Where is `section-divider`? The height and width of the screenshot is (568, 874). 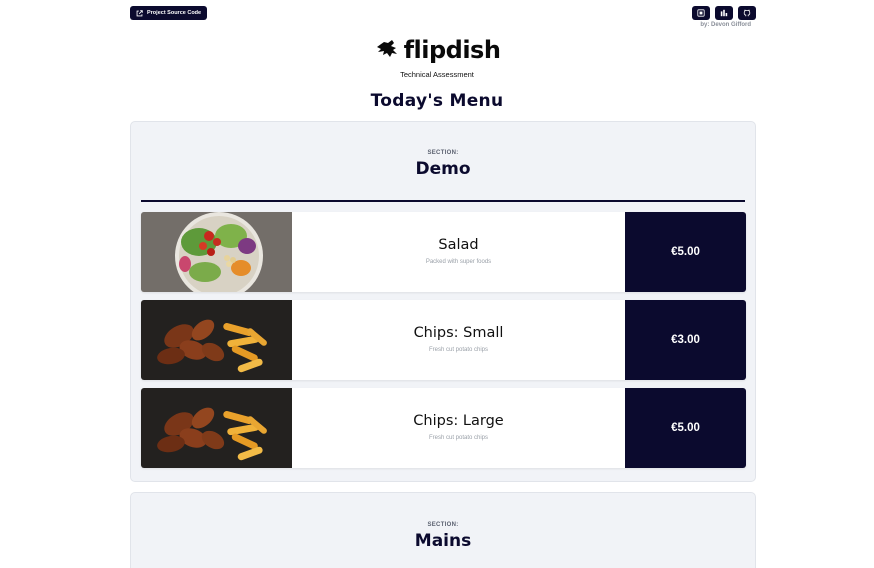 section-divider is located at coordinates (443, 201).